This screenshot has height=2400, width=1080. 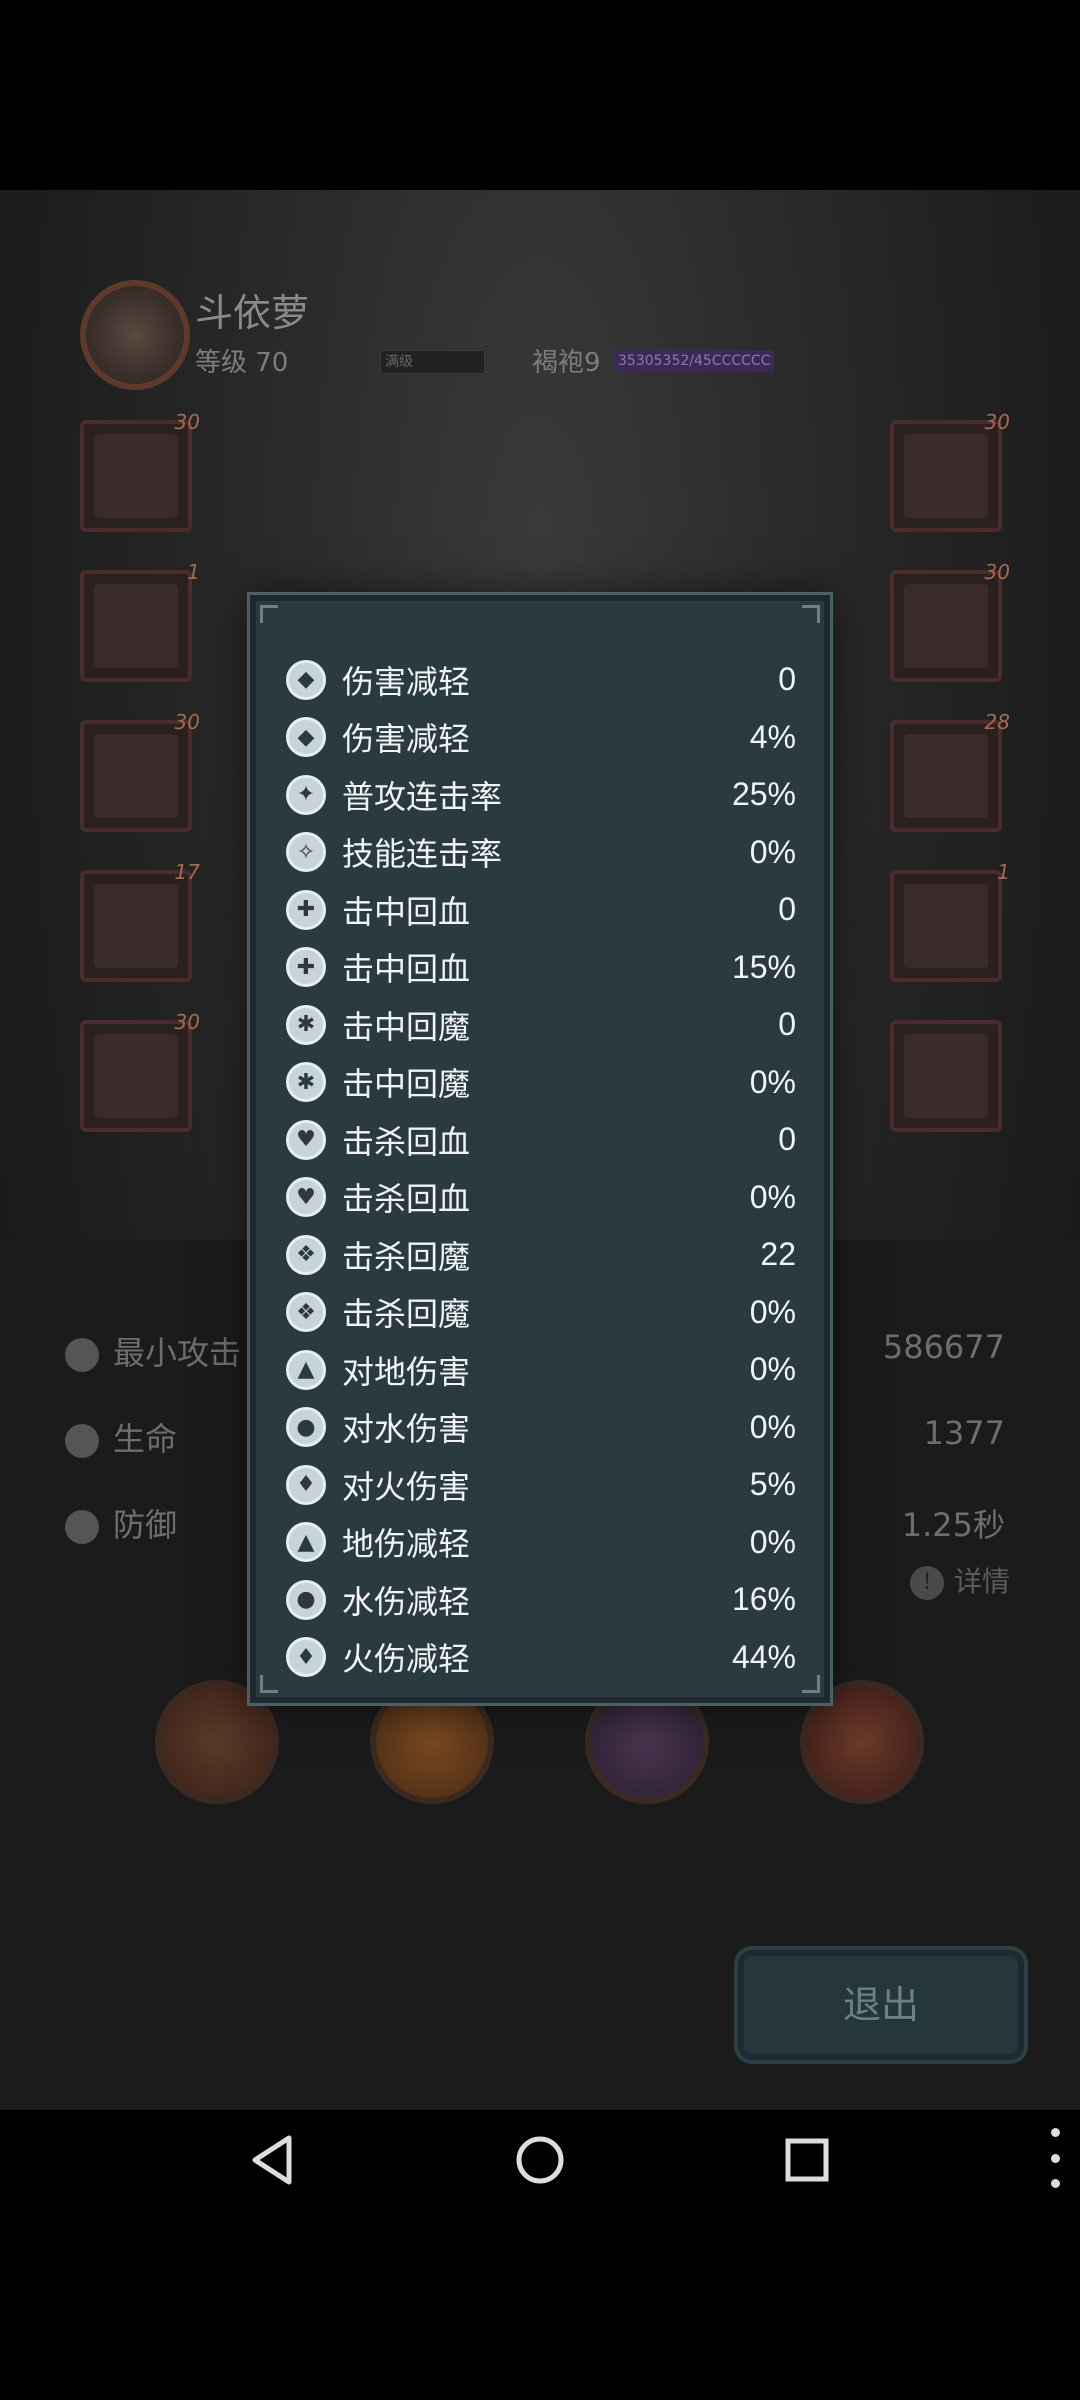 What do you see at coordinates (541, 1313) in the screenshot?
I see `list-item: ❖ 击杀回魔 0%` at bounding box center [541, 1313].